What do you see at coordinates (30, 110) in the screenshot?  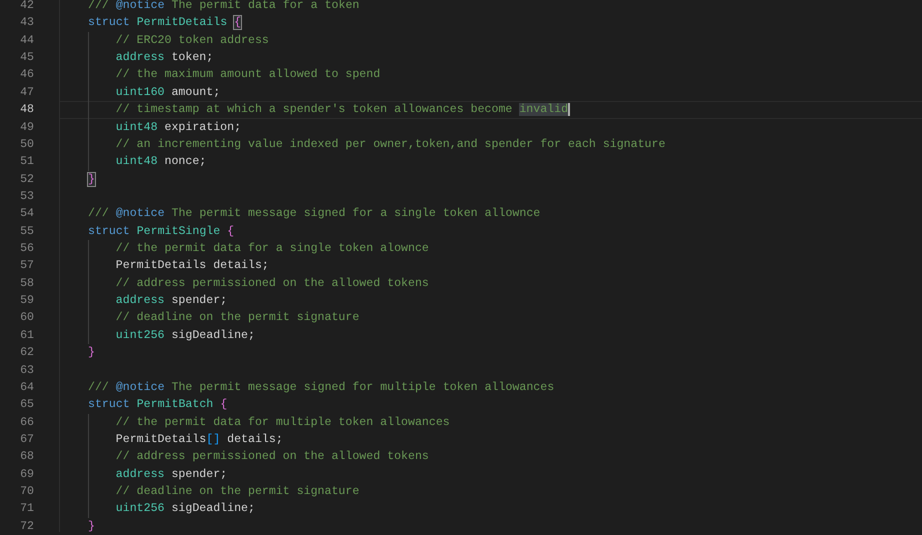 I see `line-number: 48` at bounding box center [30, 110].